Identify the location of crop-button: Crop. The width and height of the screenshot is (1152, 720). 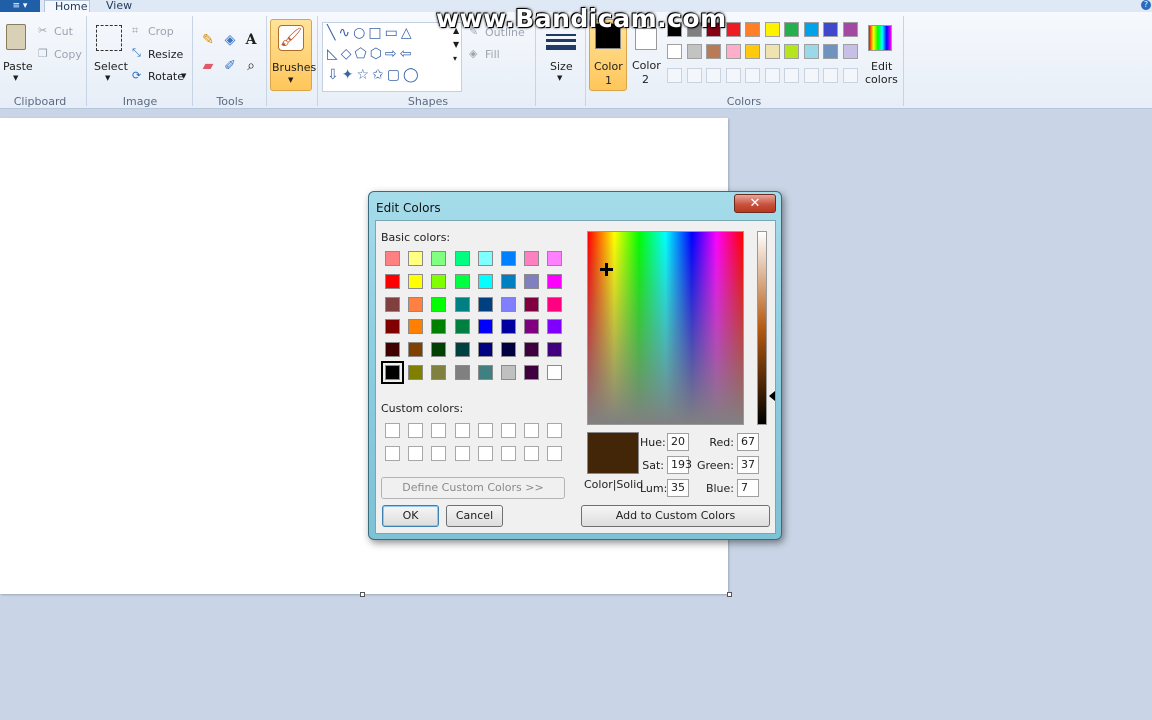
(161, 31).